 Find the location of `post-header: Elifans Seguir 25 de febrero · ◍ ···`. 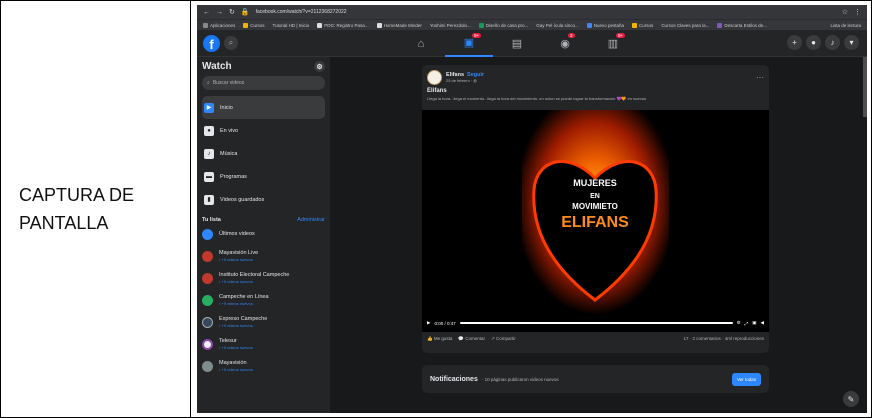

post-header: Elifans Seguir 25 de febrero · ◍ ··· is located at coordinates (595, 75).